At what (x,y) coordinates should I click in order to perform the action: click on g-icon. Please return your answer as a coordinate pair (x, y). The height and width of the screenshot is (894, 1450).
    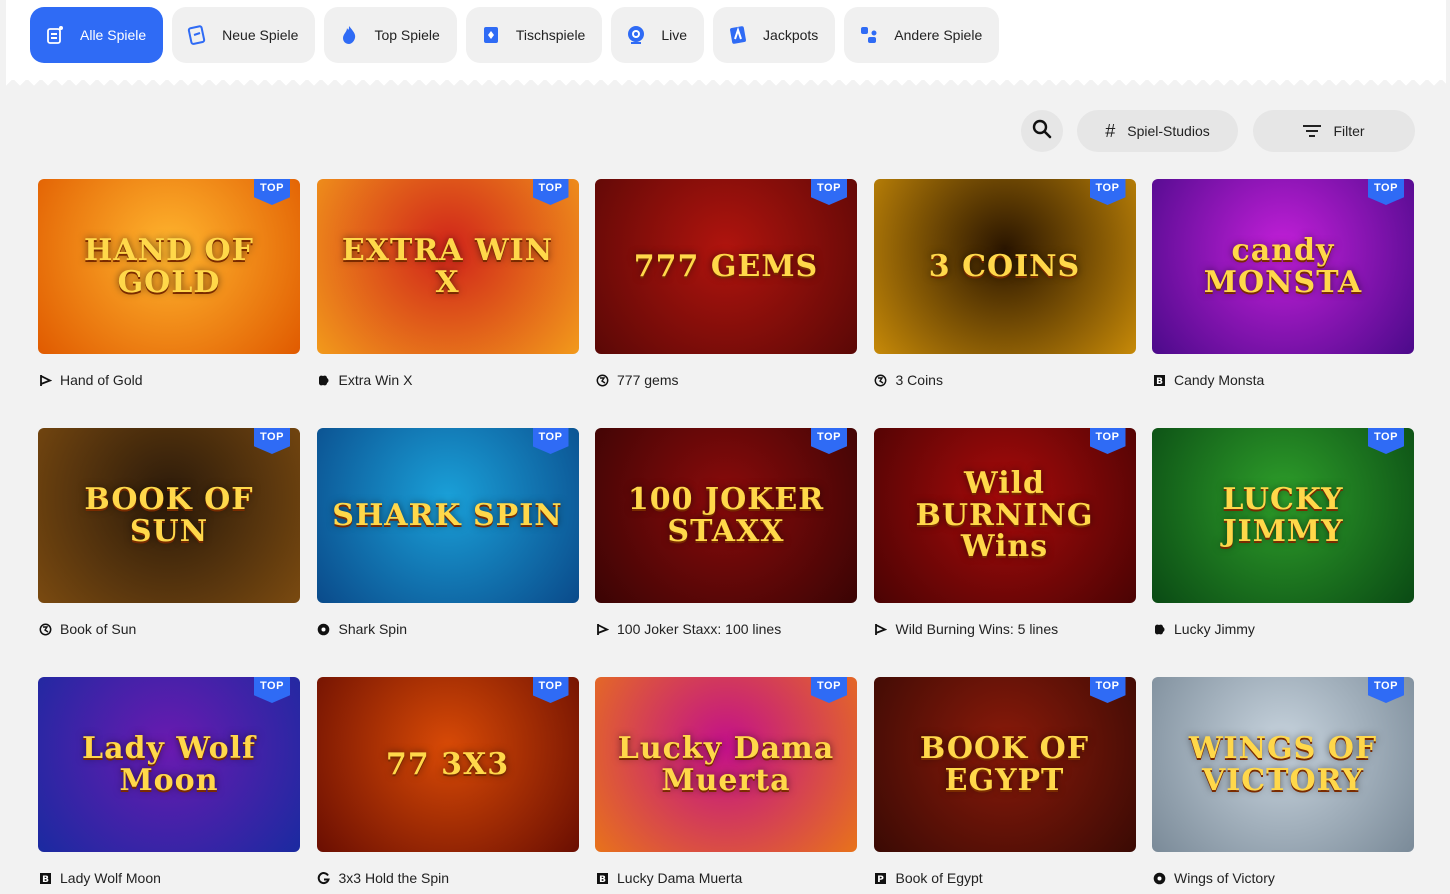
    Looking at the image, I should click on (324, 878).